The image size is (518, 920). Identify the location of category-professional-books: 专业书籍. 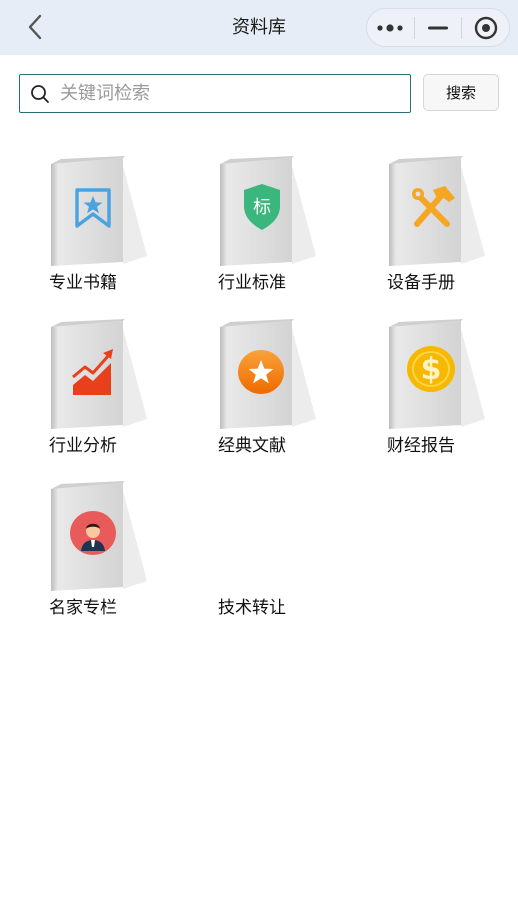
(124, 225).